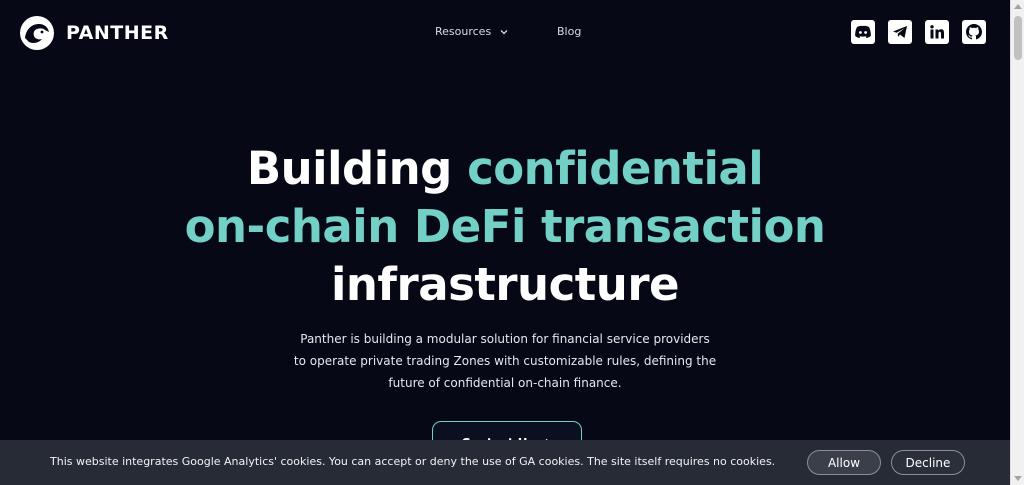 This screenshot has height=485, width=1024. I want to click on telegram-icon, so click(900, 32).